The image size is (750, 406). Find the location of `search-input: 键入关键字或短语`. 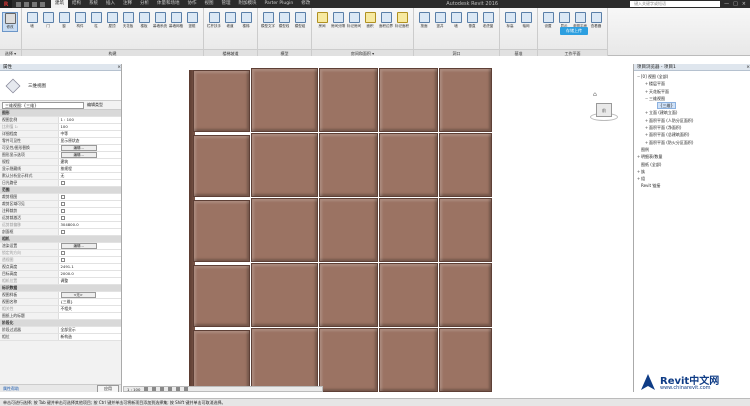

search-input: 键入关键字或短语 is located at coordinates (675, 4).